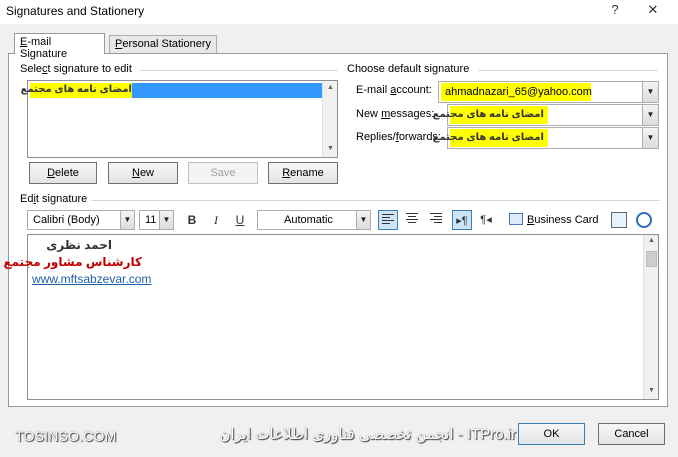 The width and height of the screenshot is (678, 457). I want to click on delete-button: Delete, so click(63, 173).